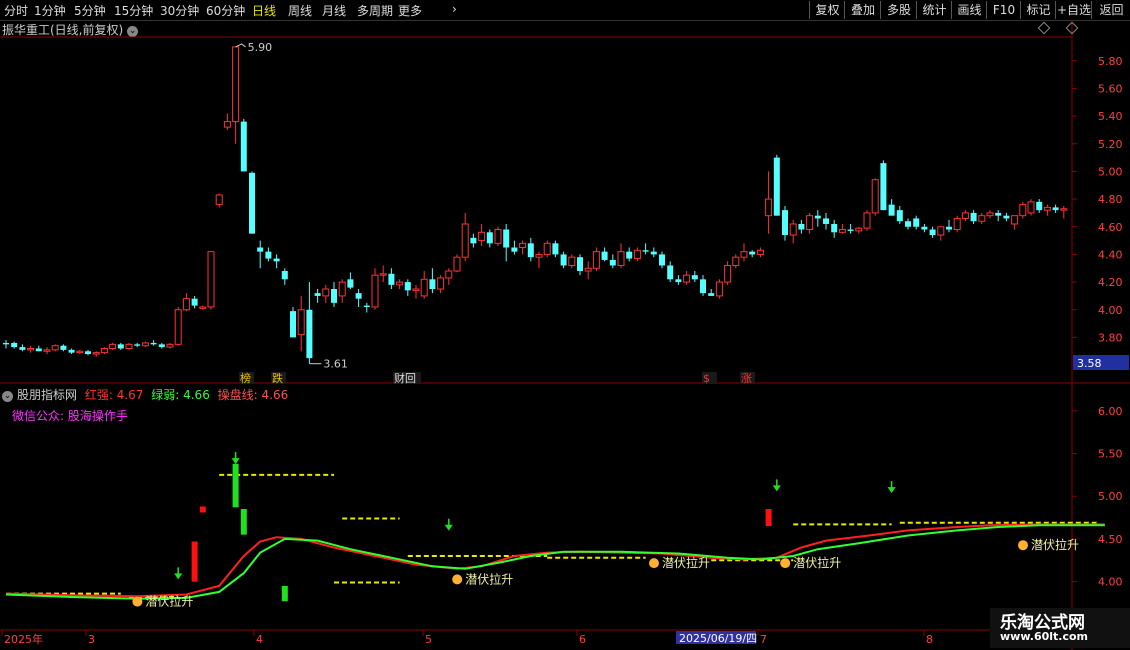 The height and width of the screenshot is (650, 1130). I want to click on x-axis-label: 7, so click(763, 639).